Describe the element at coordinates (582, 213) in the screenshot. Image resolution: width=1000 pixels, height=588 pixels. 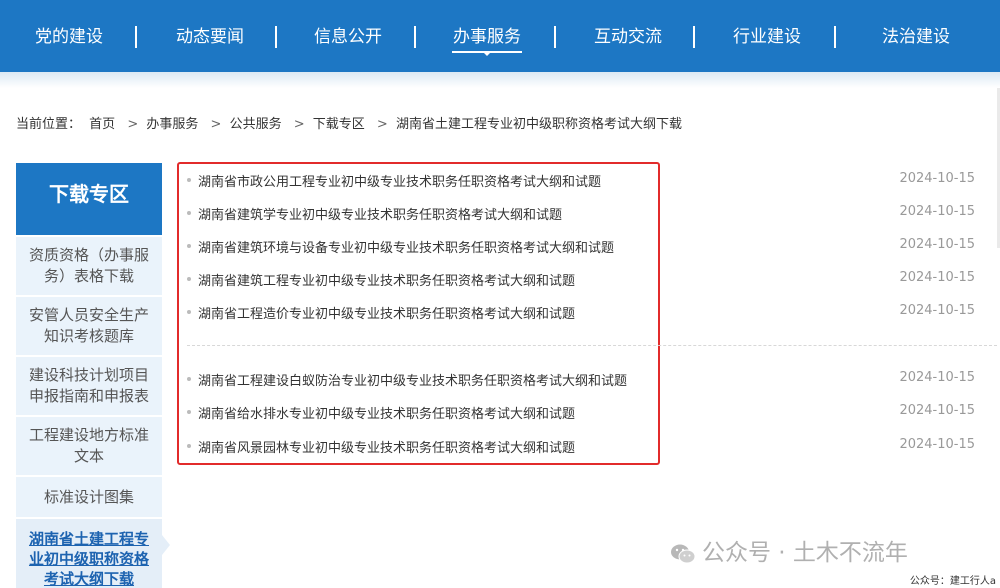
I see `list-item: 湖南省建筑学专业初中级专业技术职务任职资格考试大纲和试题 2024-10-15` at that location.